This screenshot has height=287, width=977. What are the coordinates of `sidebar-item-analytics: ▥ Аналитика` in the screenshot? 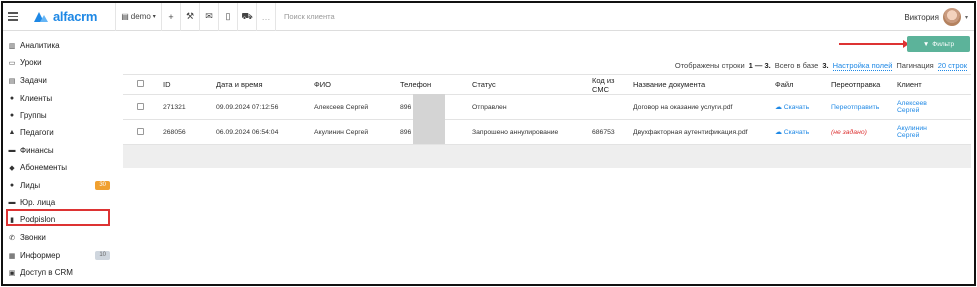 It's located at (59, 45).